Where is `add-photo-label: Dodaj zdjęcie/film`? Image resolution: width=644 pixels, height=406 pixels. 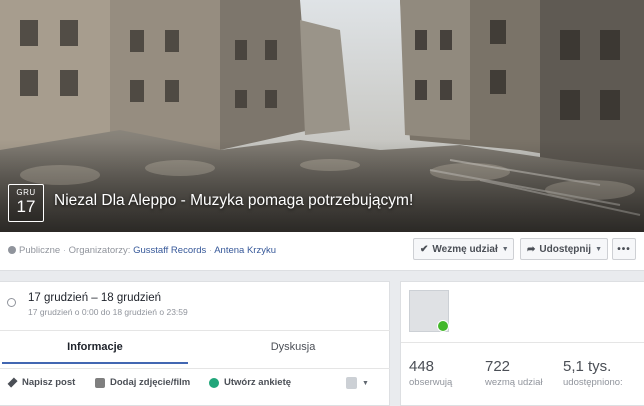
add-photo-label: Dodaj zdjęcie/film is located at coordinates (150, 382).